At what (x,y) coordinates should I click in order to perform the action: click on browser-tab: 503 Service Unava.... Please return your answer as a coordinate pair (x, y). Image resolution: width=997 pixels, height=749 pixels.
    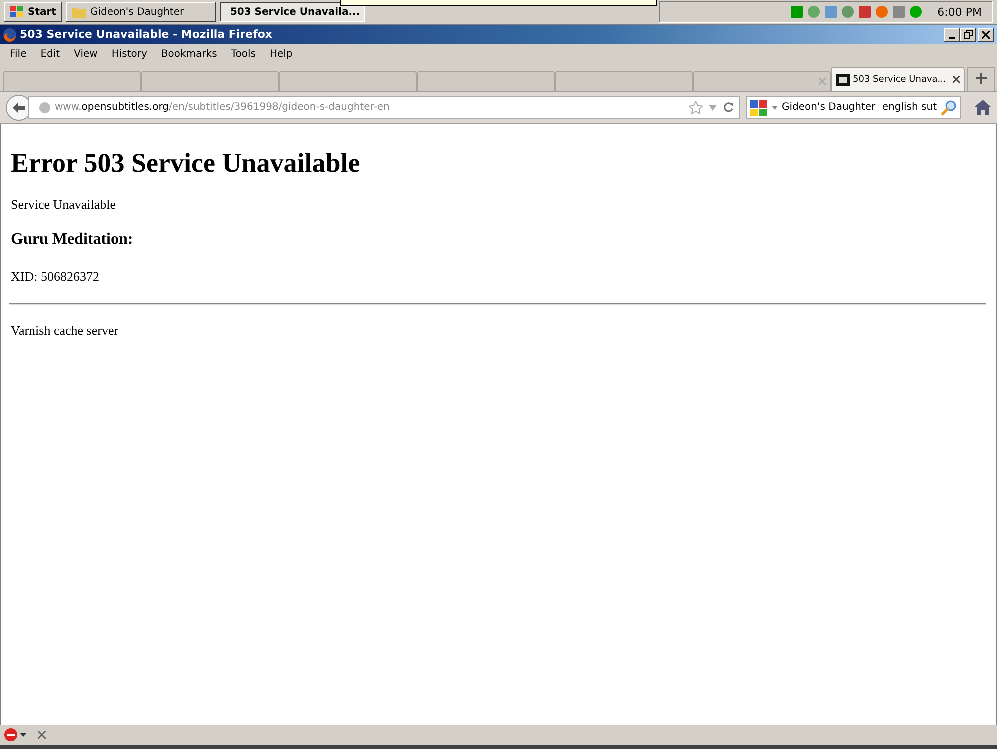
    Looking at the image, I should click on (898, 79).